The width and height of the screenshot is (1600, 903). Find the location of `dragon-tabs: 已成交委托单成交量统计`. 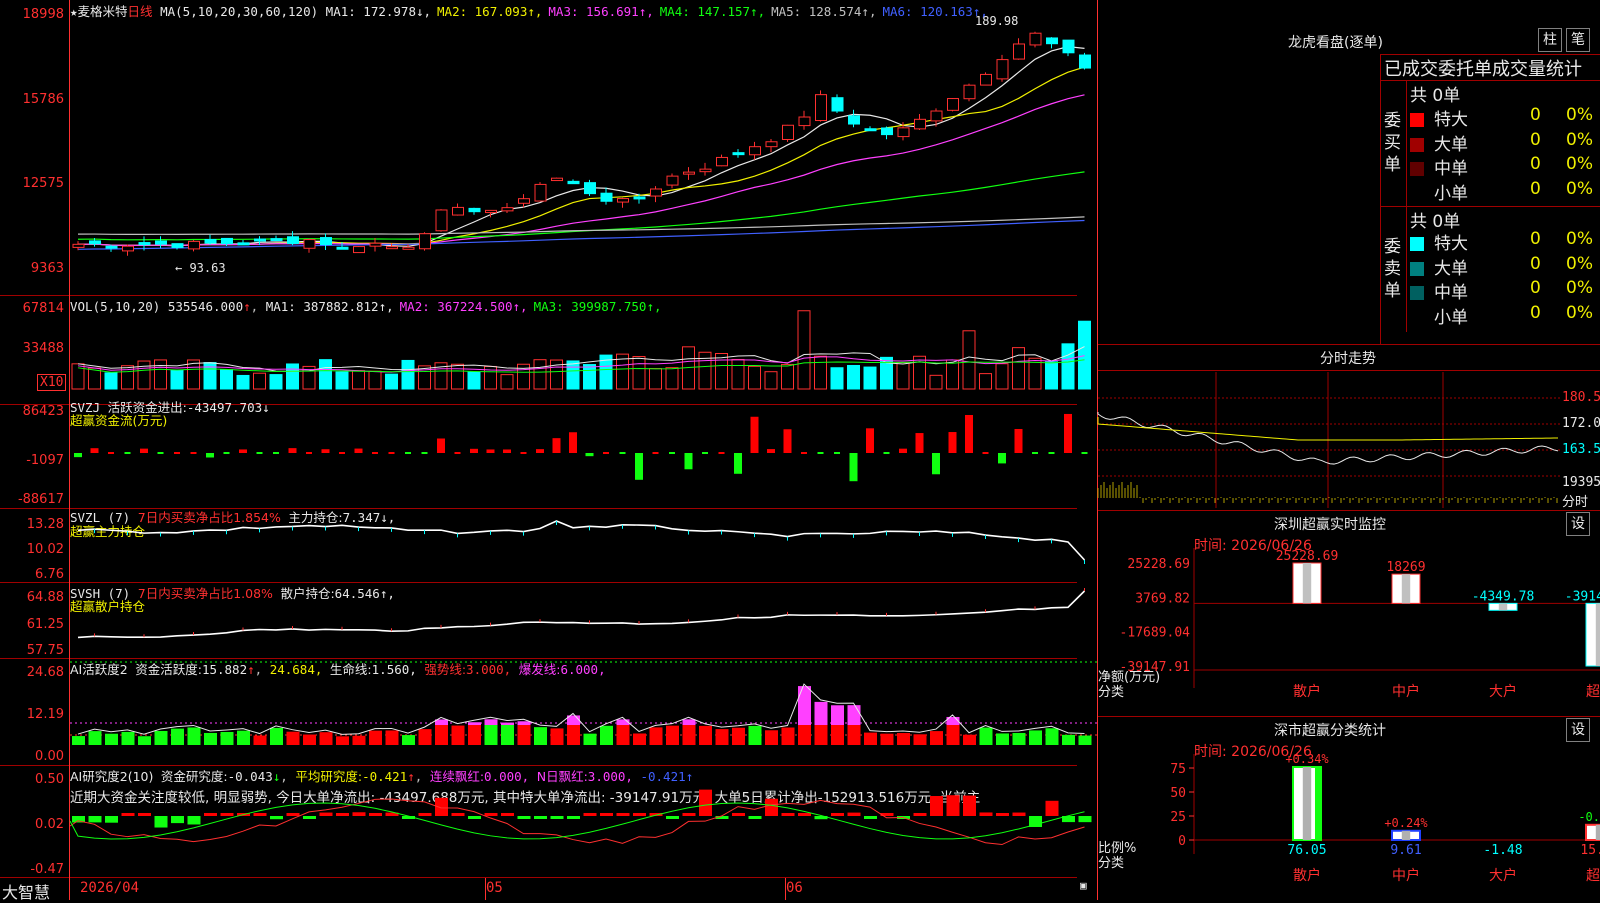

dragon-tabs: 已成交委托单成交量统计 is located at coordinates (1483, 68).